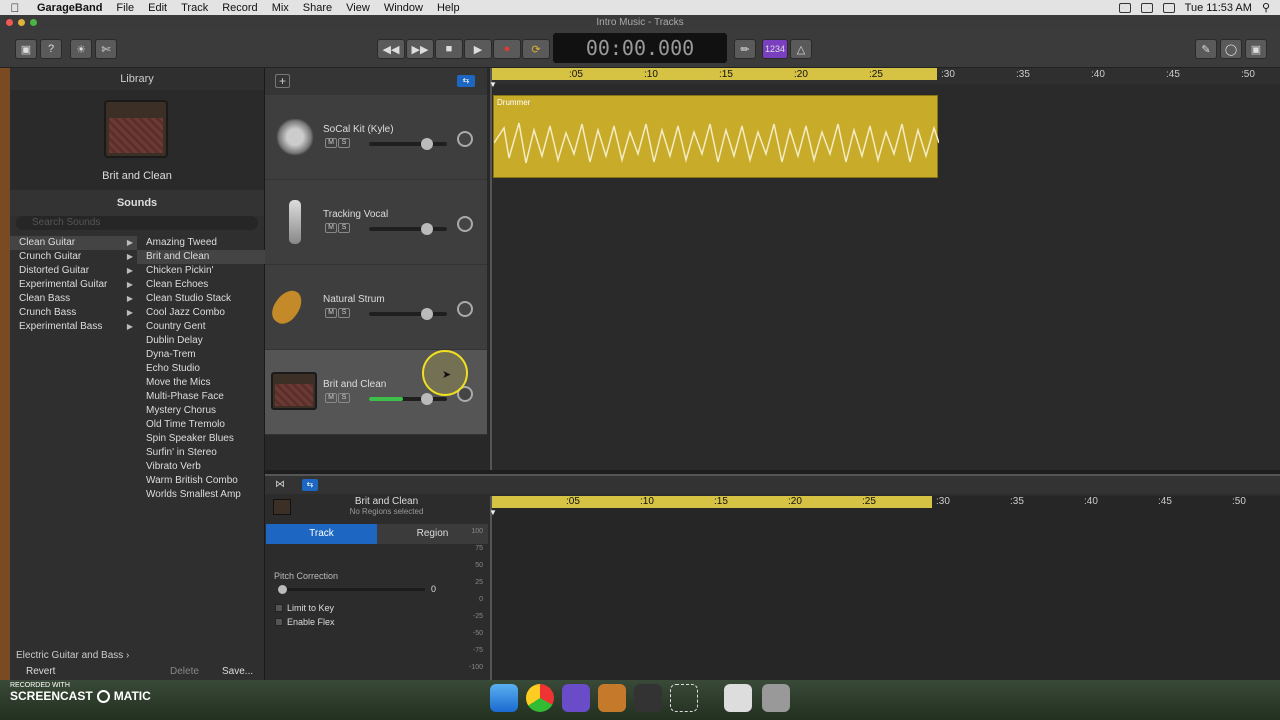  What do you see at coordinates (376, 222) in the screenshot?
I see `track-header-tracking-vocal: Tracking Vocal M S` at bounding box center [376, 222].